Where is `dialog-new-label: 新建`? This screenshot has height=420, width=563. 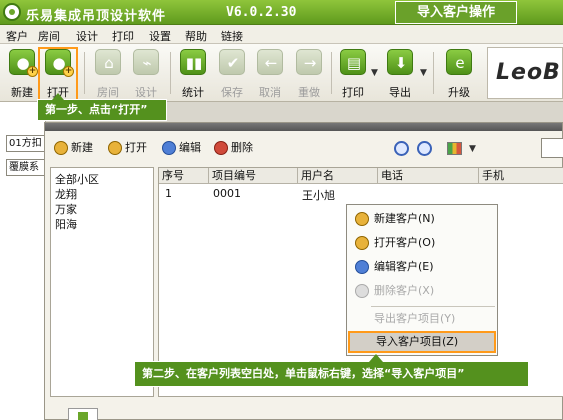 dialog-new-label: 新建 is located at coordinates (82, 147).